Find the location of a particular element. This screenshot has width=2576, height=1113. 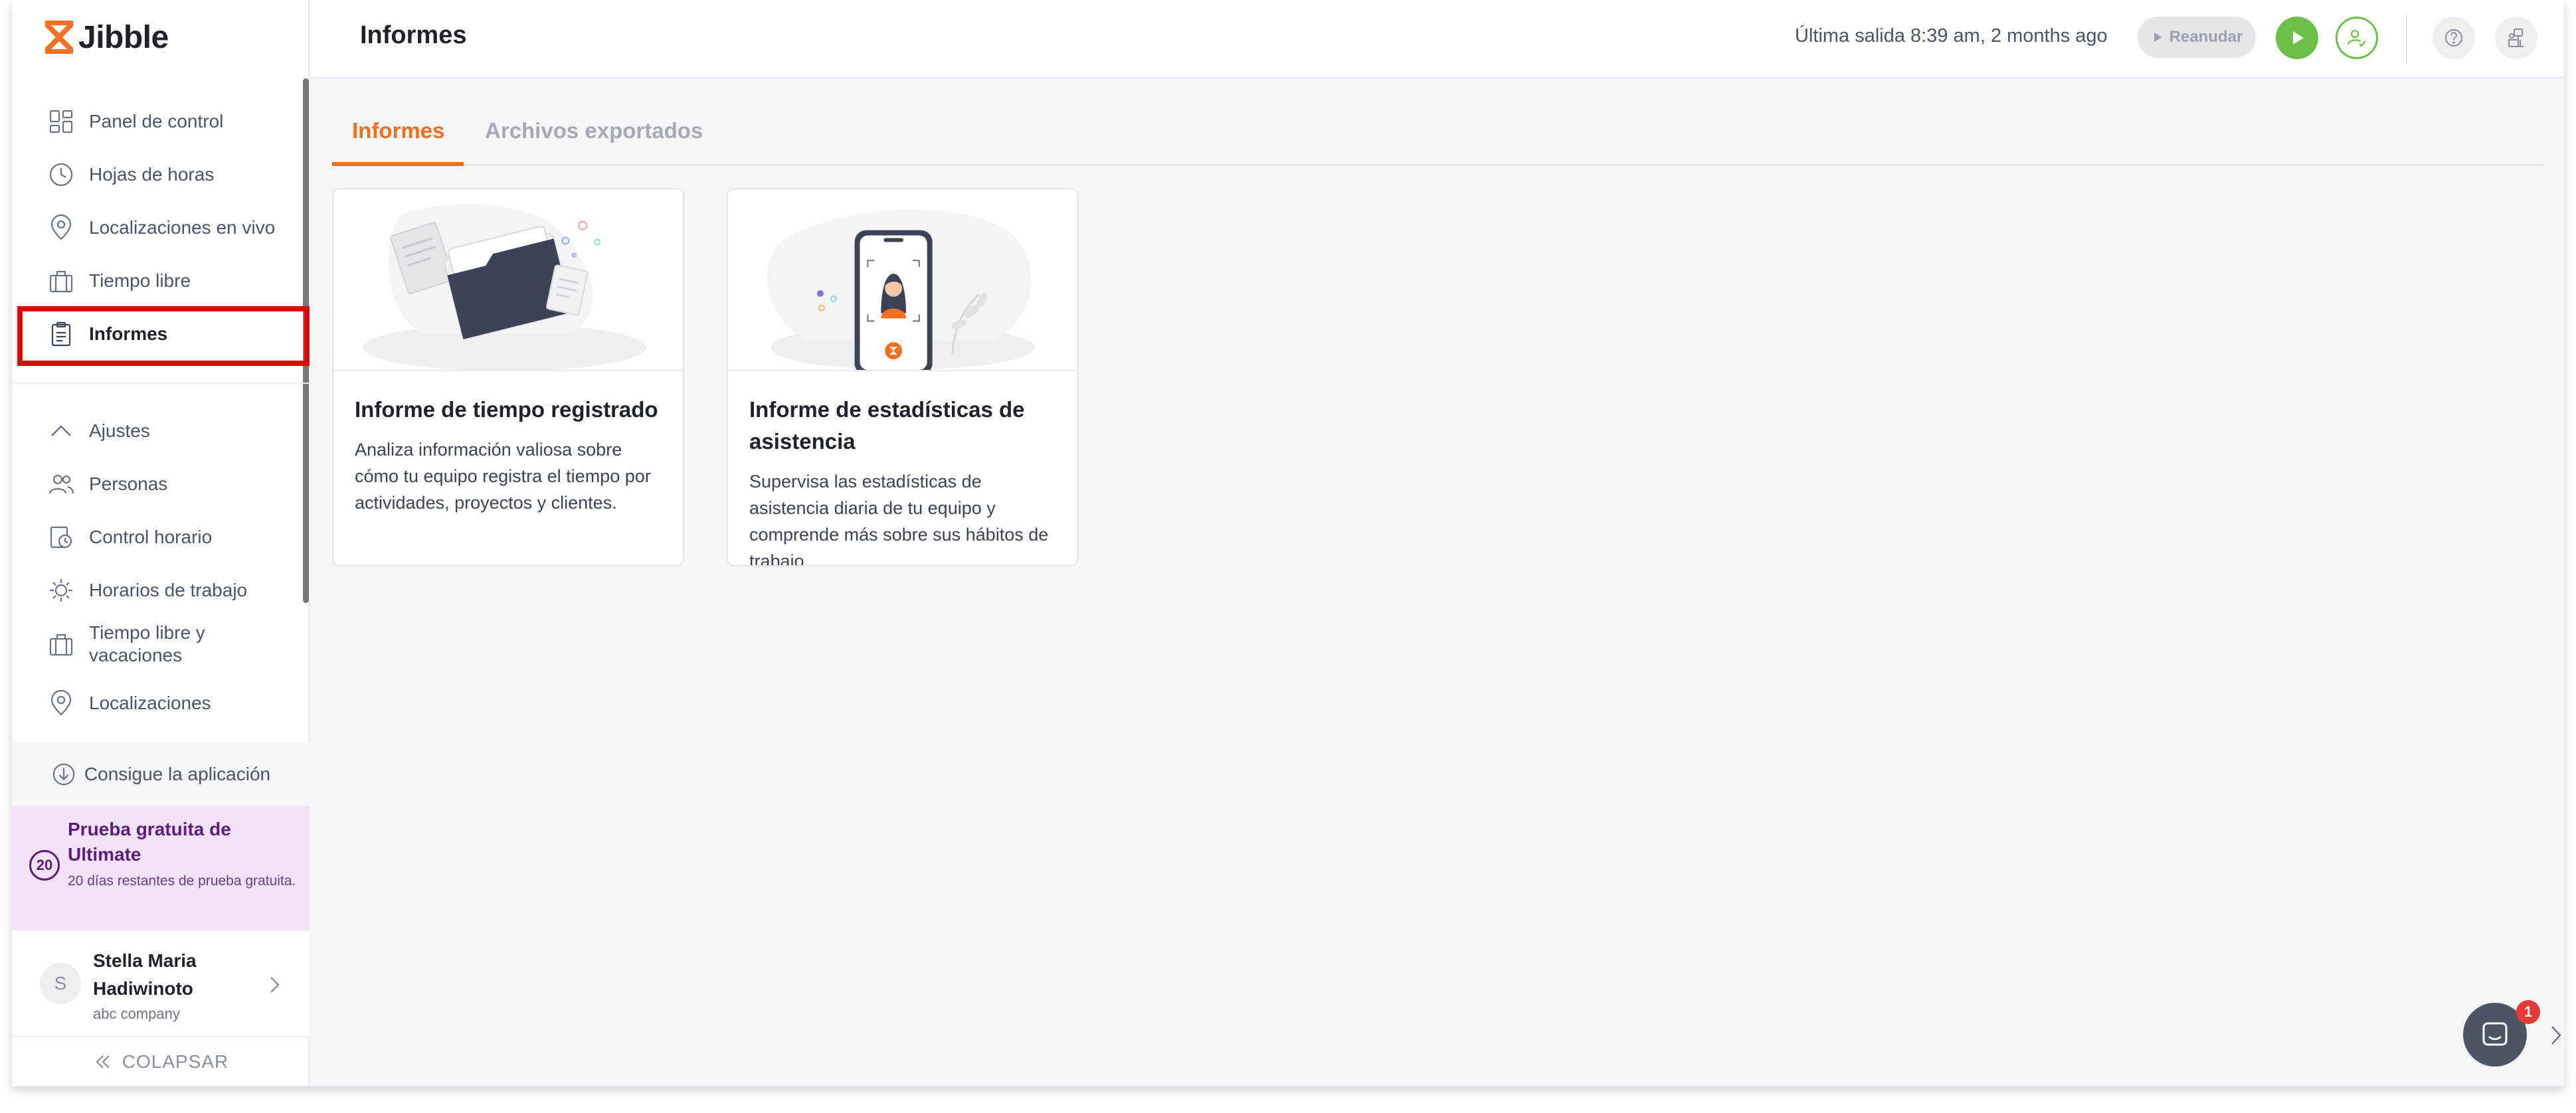

sidebar-item-dashboard: Panel de control is located at coordinates (169, 121).